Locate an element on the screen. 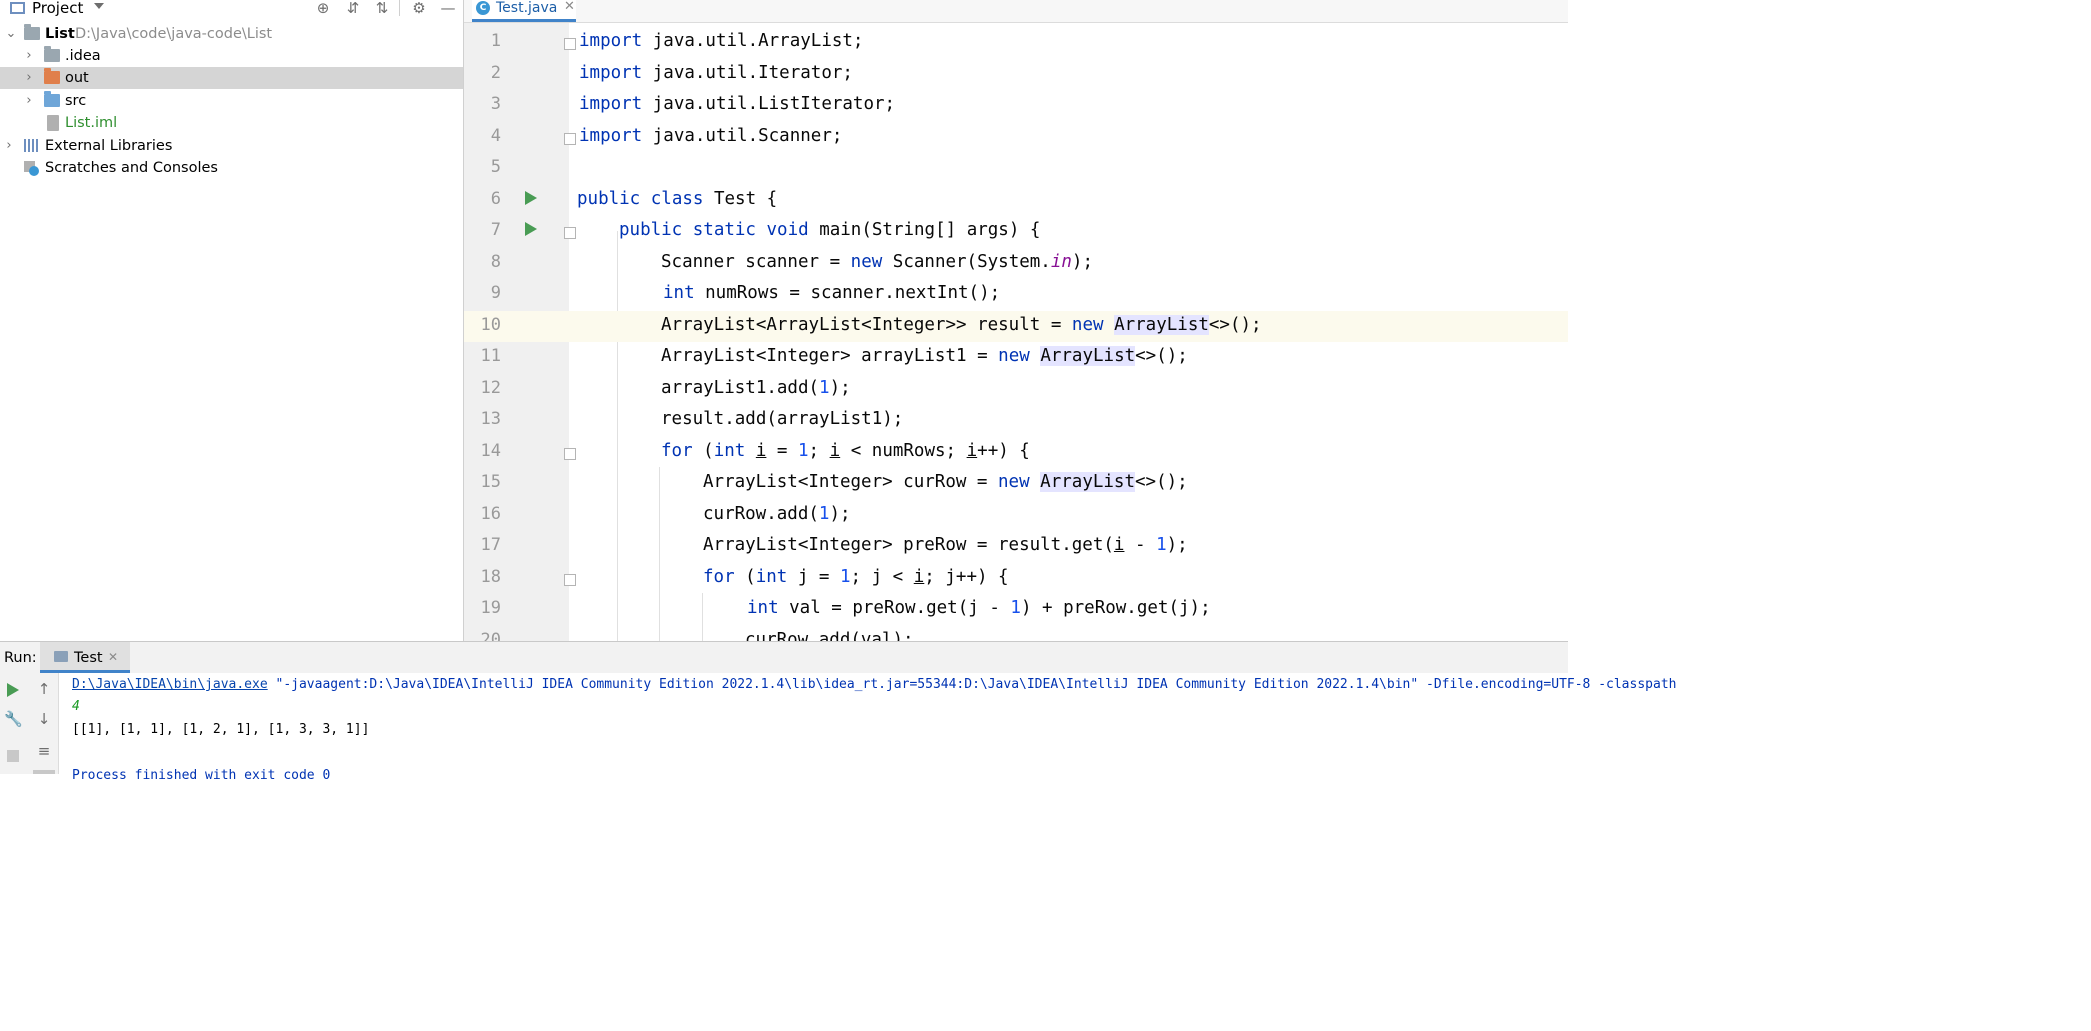 This screenshot has height=1031, width=2091. line-number: 5 is located at coordinates (482, 167).